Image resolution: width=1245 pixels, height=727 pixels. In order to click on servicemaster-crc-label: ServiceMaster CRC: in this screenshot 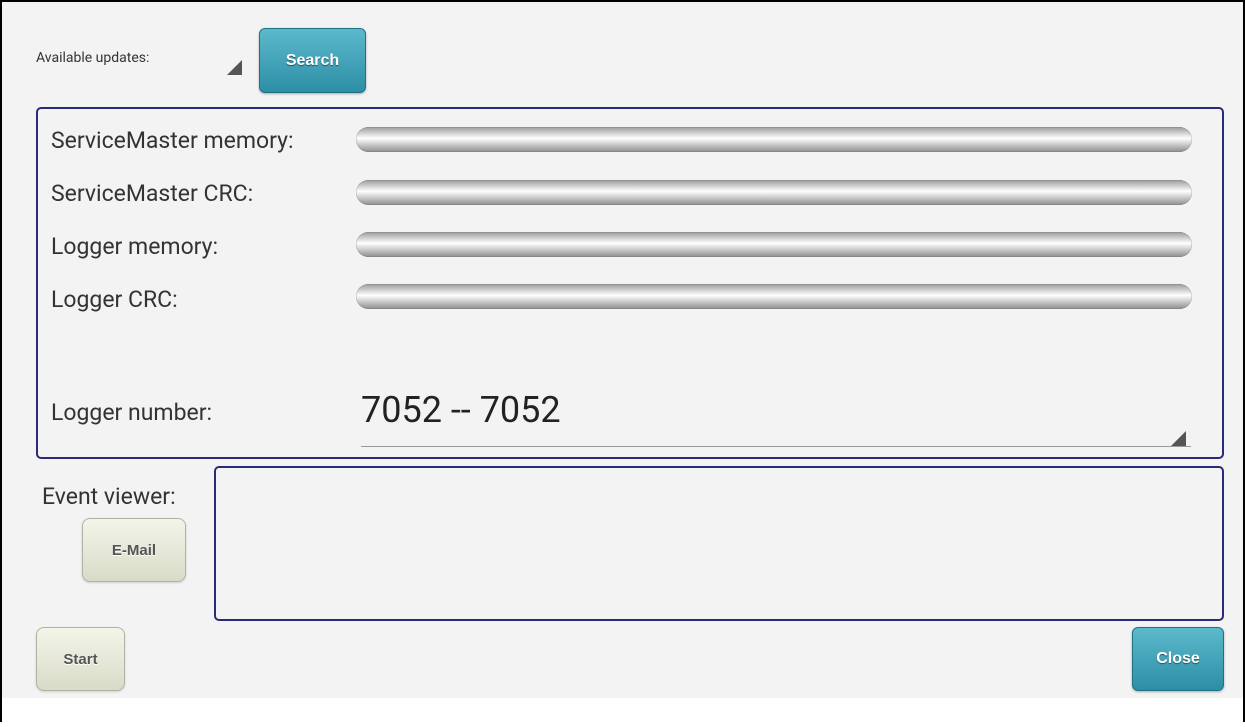, I will do `click(152, 193)`.